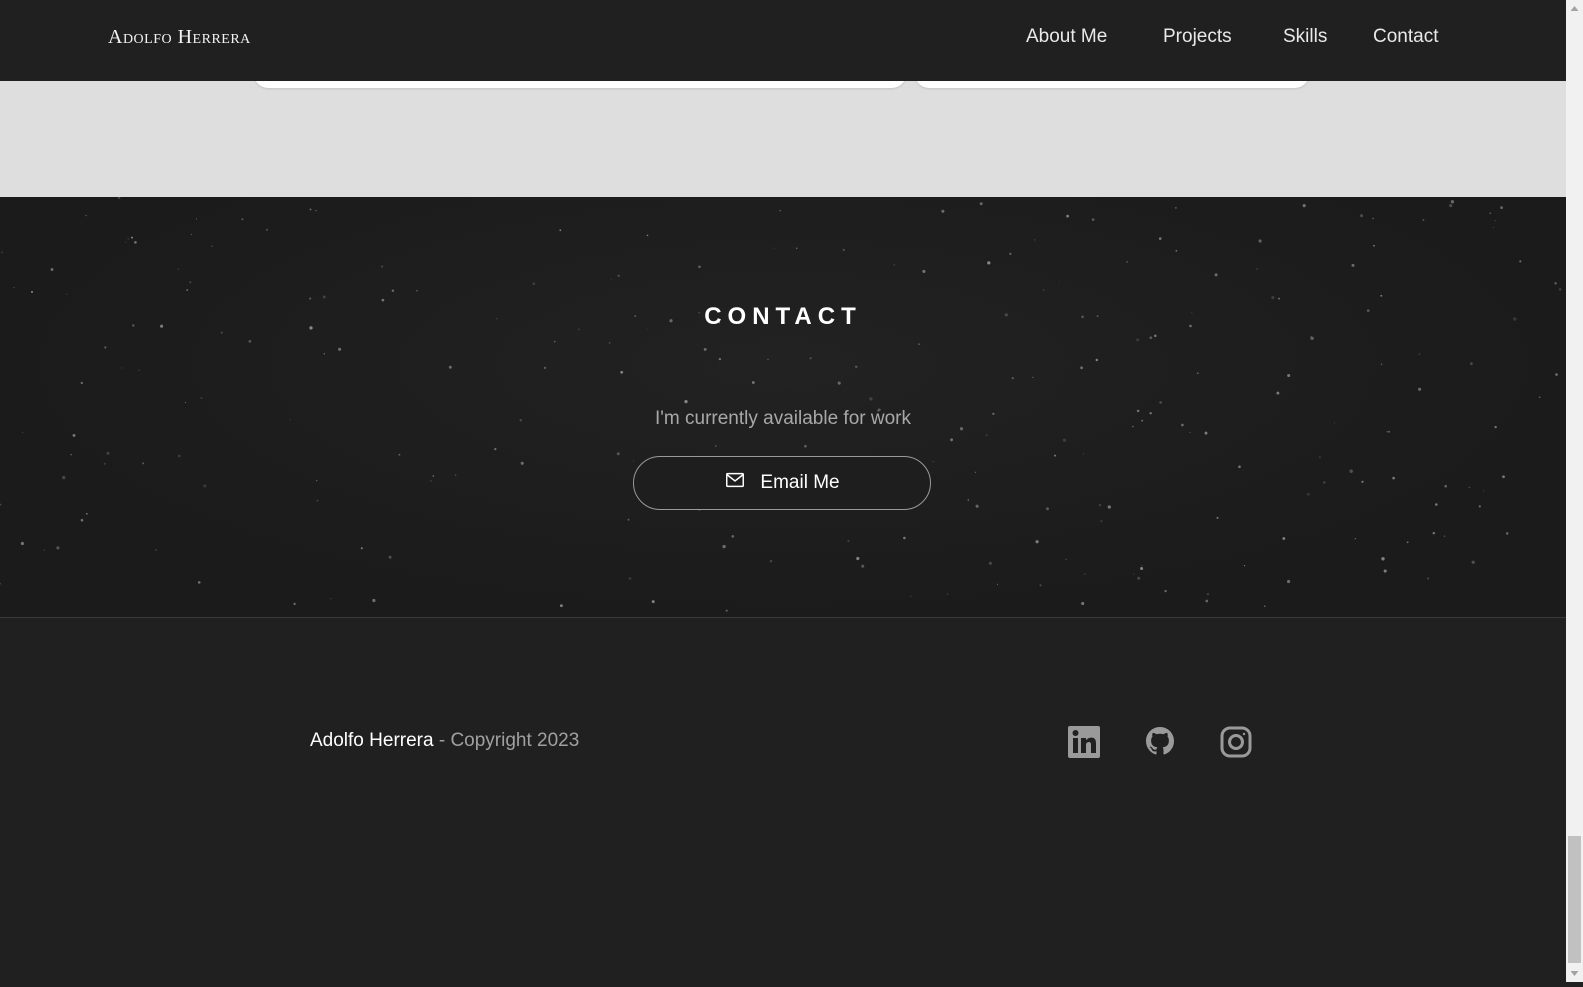 This screenshot has height=987, width=1583. What do you see at coordinates (179, 37) in the screenshot?
I see `brand-logo-text: Adolfo Herrera` at bounding box center [179, 37].